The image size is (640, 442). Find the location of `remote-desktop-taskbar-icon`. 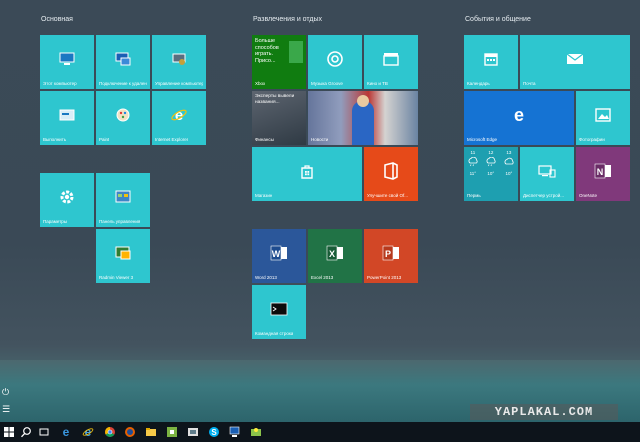

remote-desktop-taskbar-icon is located at coordinates (235, 432).